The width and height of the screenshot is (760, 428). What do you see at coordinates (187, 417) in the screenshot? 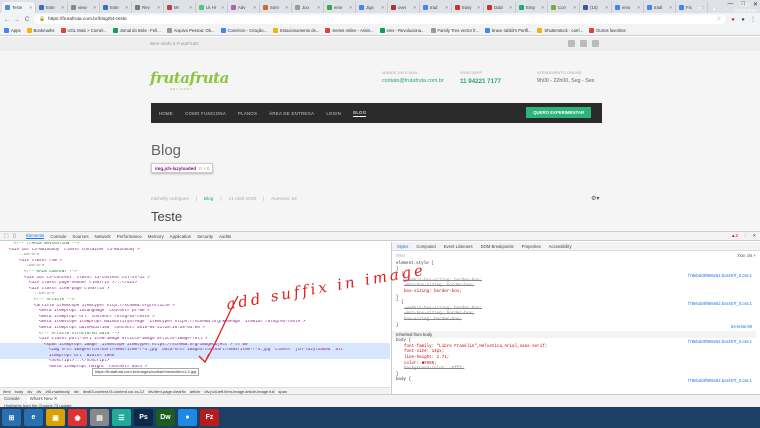
I see `taskbar-app-icon: ●` at bounding box center [187, 417].